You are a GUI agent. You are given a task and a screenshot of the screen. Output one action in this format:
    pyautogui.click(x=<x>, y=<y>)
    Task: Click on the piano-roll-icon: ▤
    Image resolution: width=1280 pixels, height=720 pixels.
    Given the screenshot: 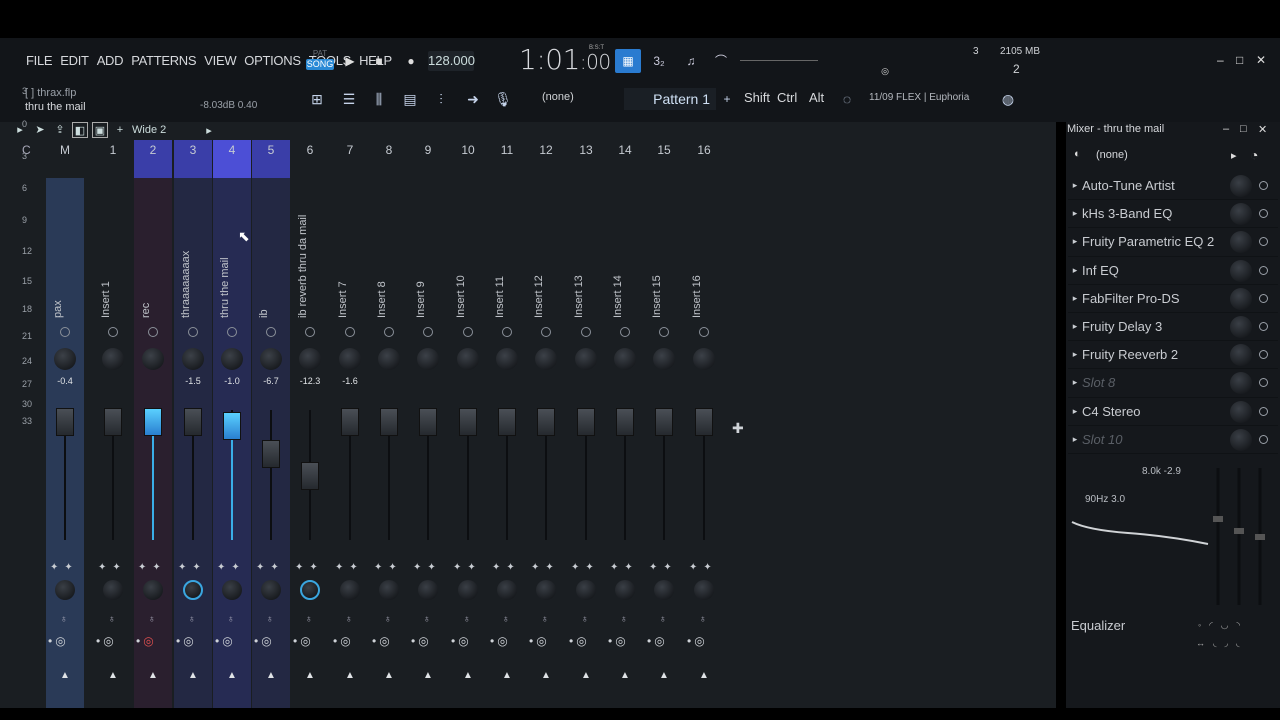 What is the action you would take?
    pyautogui.click(x=410, y=99)
    